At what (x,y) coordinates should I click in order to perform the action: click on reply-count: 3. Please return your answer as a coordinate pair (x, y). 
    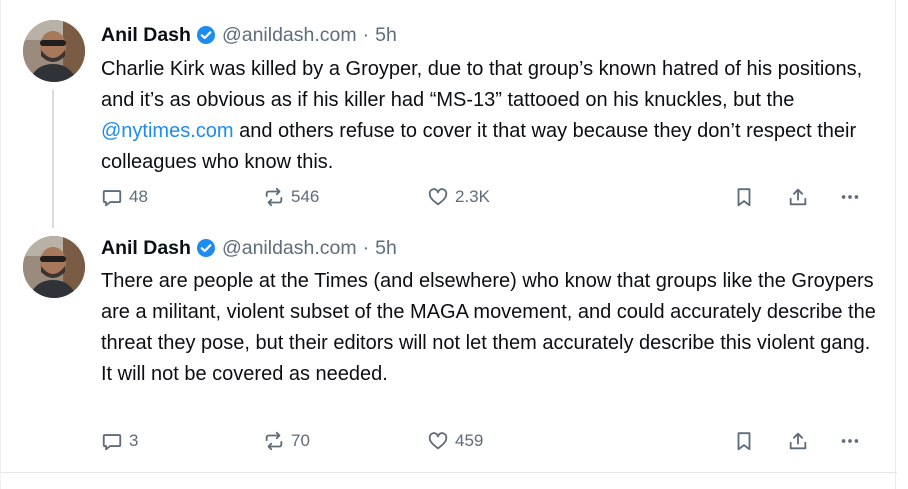
    Looking at the image, I should click on (134, 440).